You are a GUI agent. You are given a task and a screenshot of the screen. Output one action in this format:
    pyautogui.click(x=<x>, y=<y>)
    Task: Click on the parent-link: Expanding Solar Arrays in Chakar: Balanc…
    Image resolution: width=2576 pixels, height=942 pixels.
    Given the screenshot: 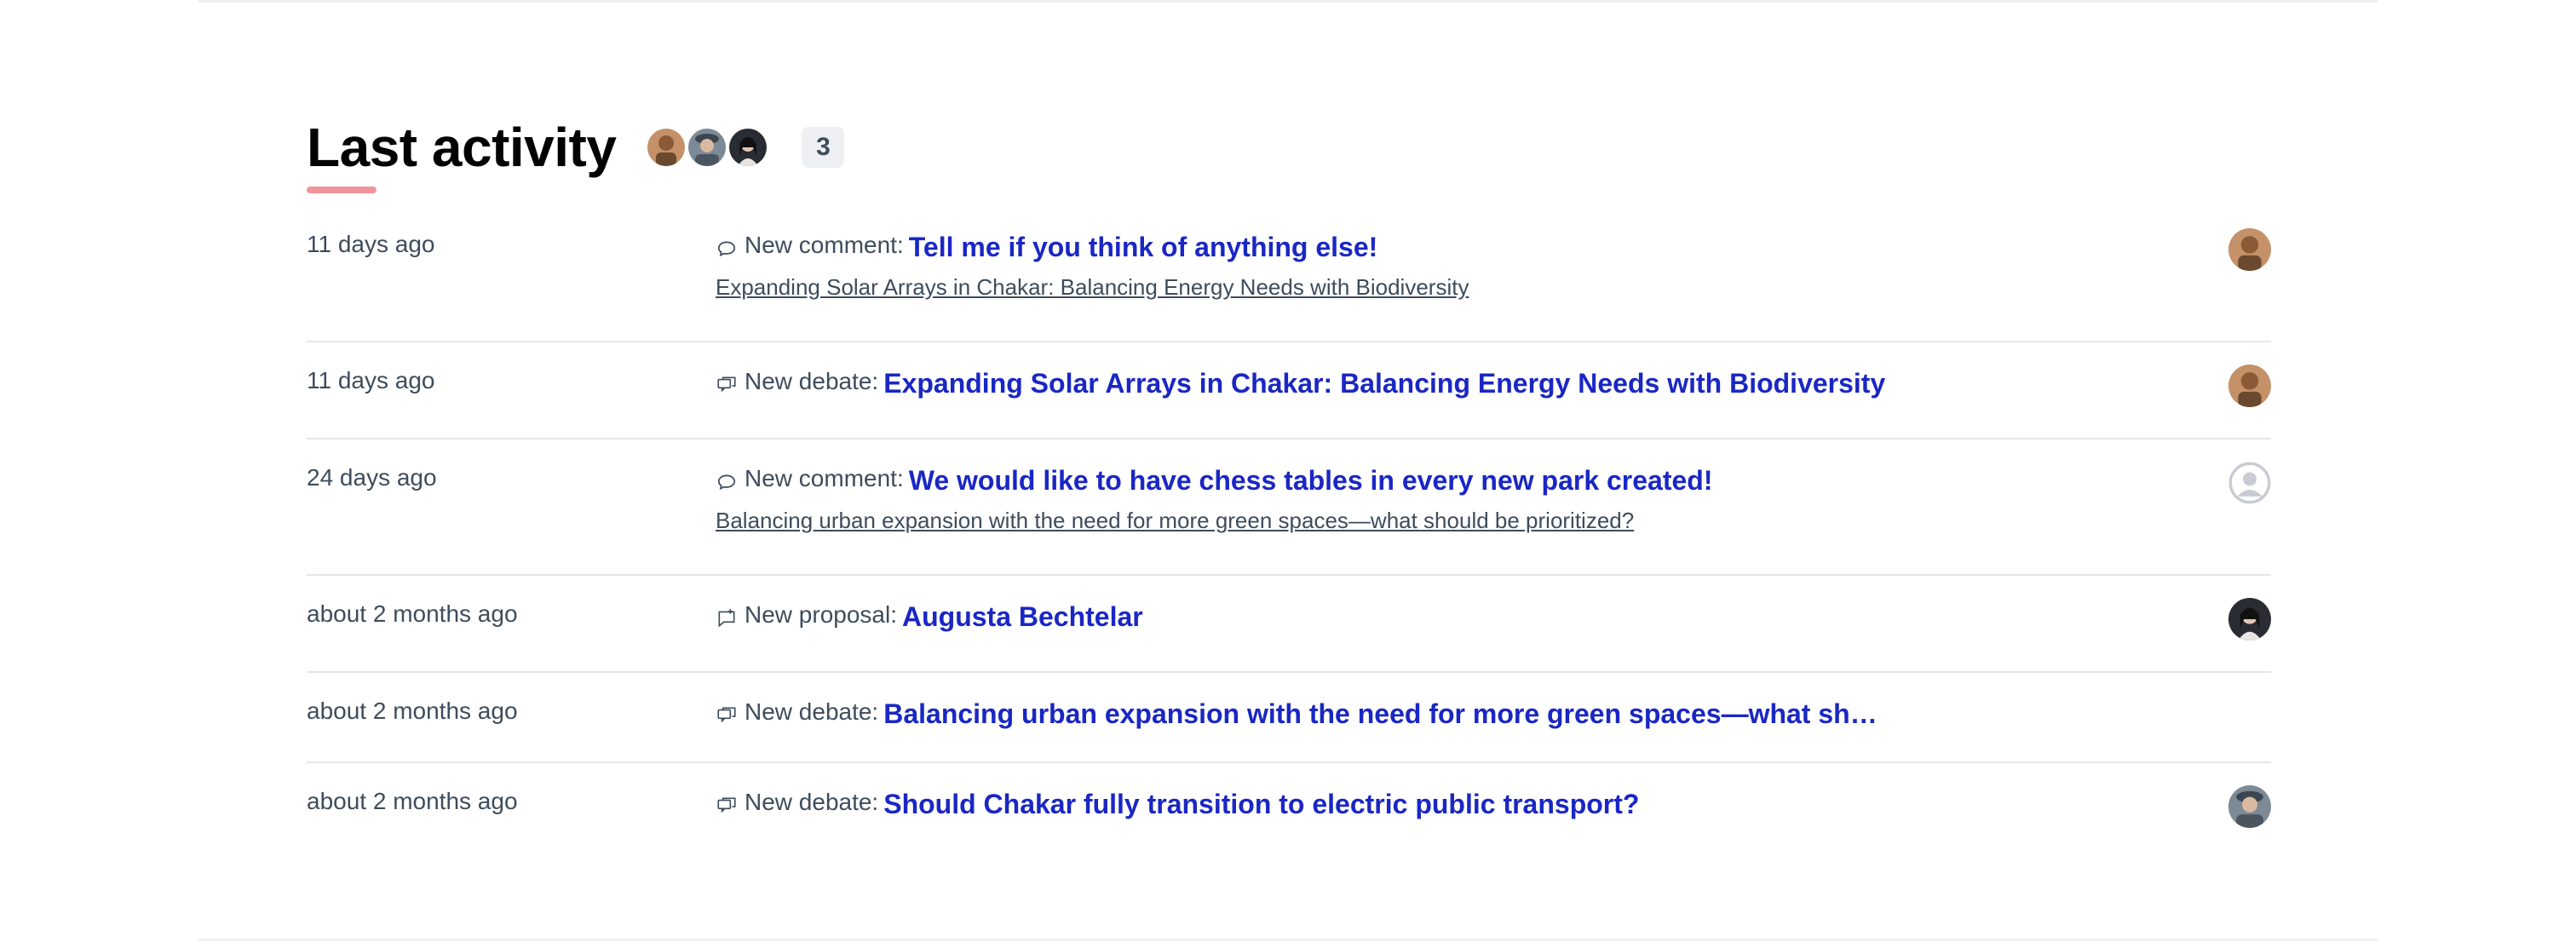 What is the action you would take?
    pyautogui.click(x=1494, y=287)
    